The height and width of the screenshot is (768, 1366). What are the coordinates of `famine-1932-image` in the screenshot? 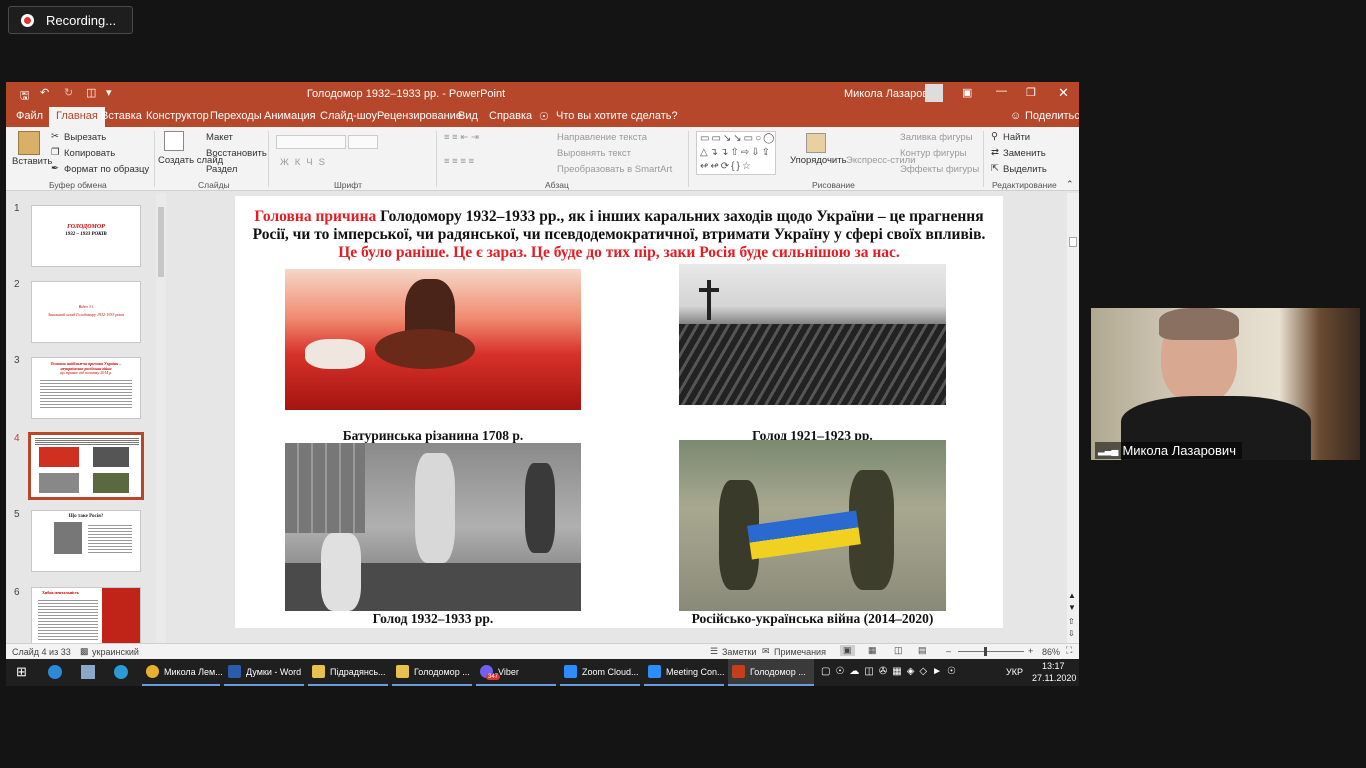 It's located at (433, 527).